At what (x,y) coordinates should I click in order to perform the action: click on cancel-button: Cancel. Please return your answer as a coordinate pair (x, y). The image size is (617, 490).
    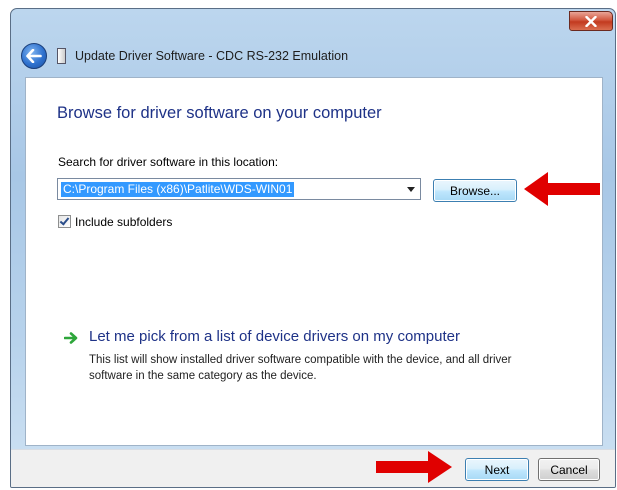
    Looking at the image, I should click on (569, 469).